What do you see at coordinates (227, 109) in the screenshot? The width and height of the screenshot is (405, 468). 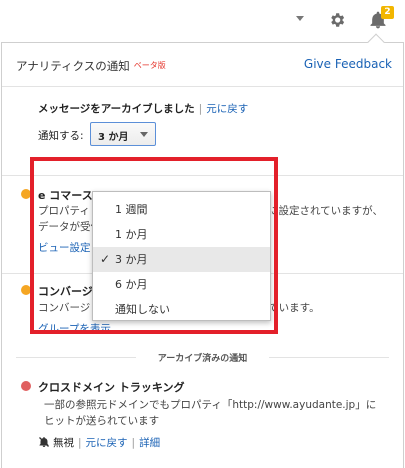 I see `undo-archive-link: 元に戻す` at bounding box center [227, 109].